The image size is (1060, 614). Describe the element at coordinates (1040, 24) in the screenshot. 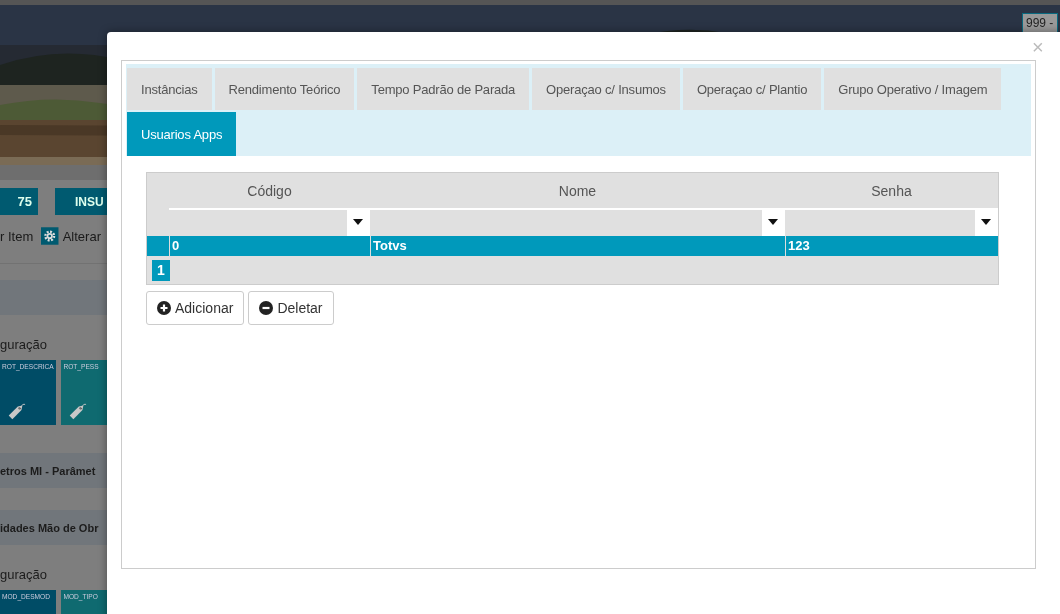

I see `corner-field: 999 -` at that location.